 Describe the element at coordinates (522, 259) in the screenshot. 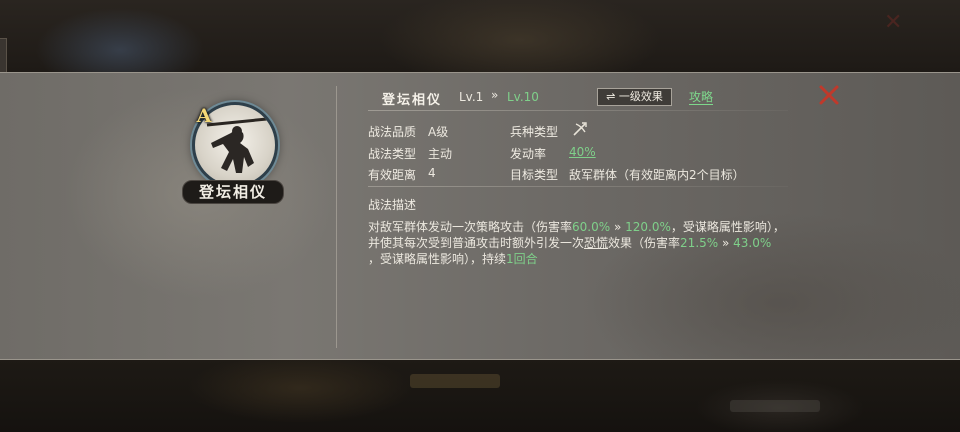

I see `duration-value: 1回合` at that location.